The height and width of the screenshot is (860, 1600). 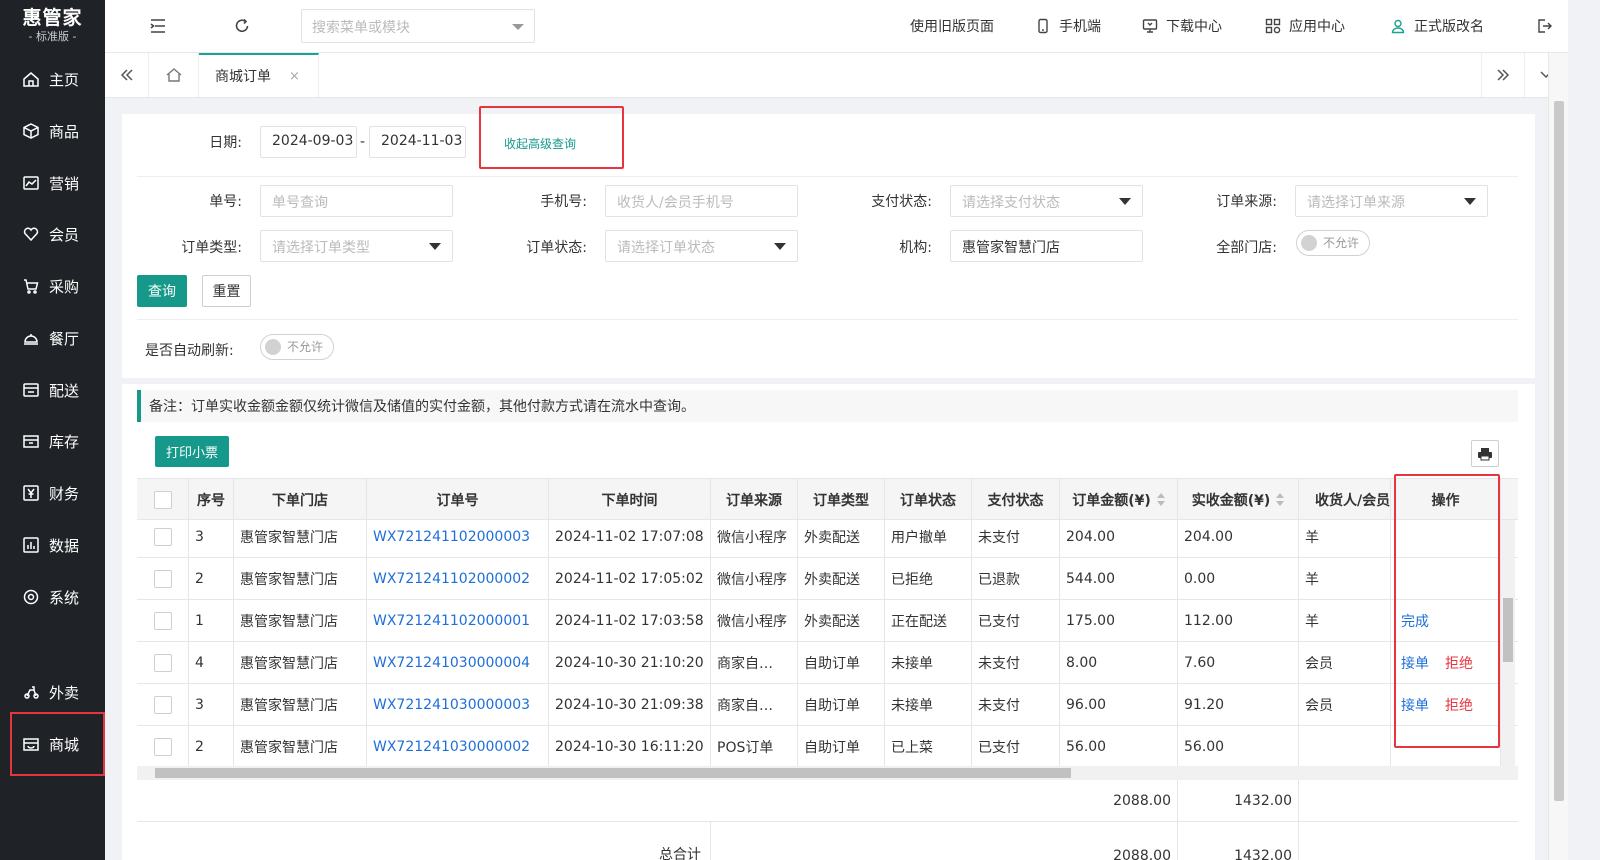 I want to click on logo: 惠管家 - 标准版 -, so click(x=52, y=26).